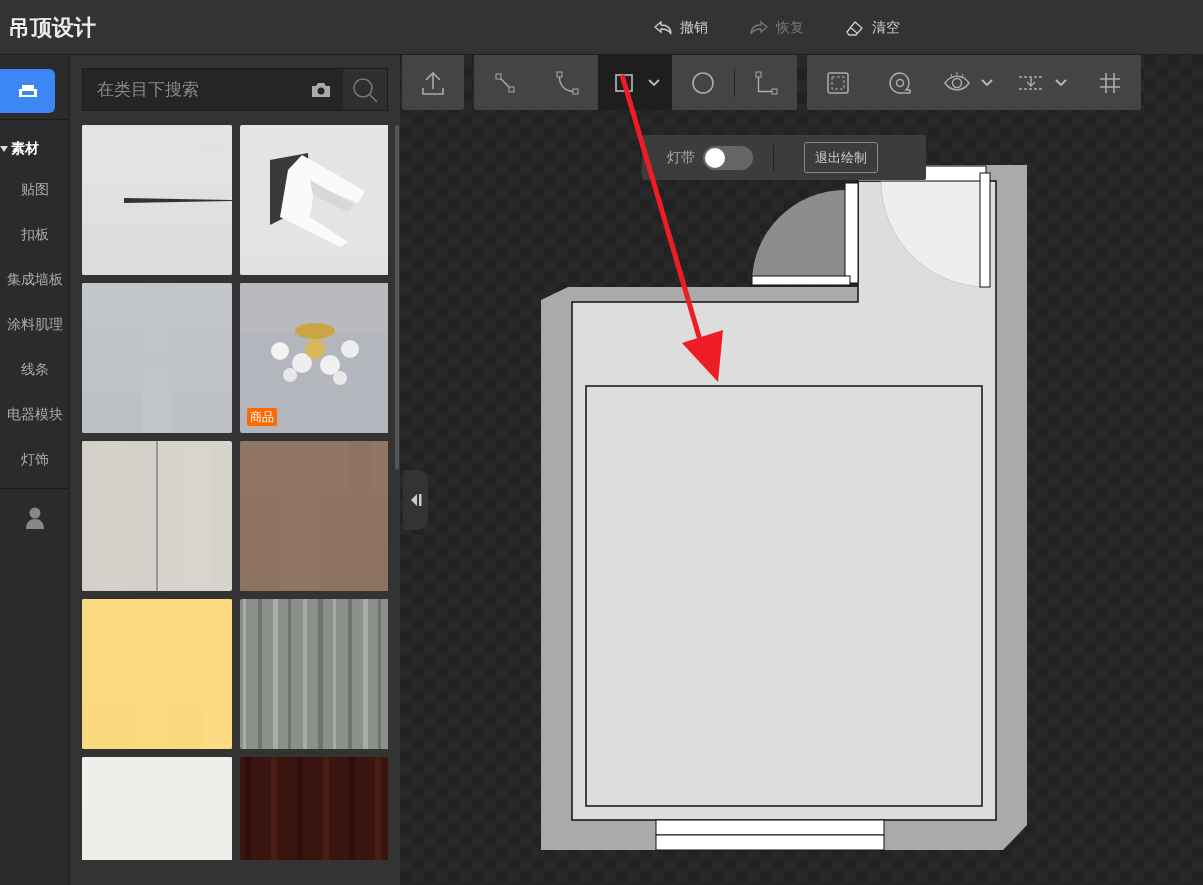  Describe the element at coordinates (34, 369) in the screenshot. I see `category-item: 线条` at that location.